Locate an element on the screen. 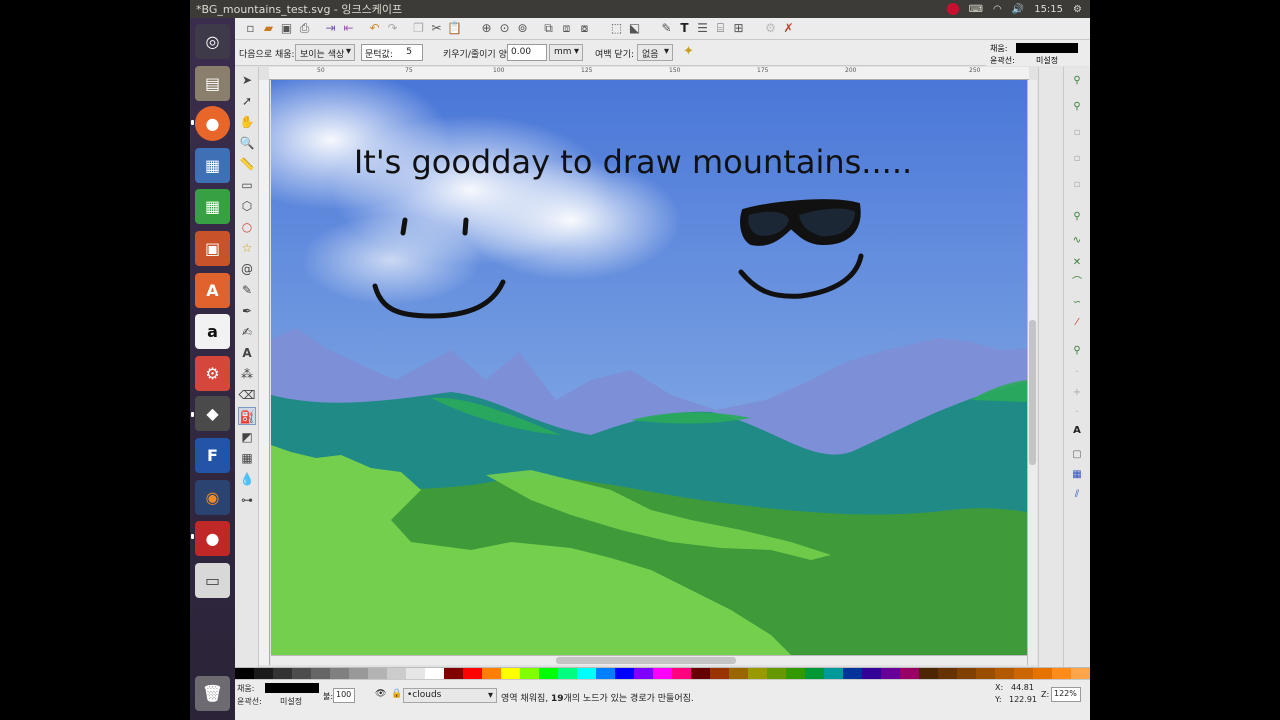 The width and height of the screenshot is (1280, 720). unit-select: mm is located at coordinates (566, 52).